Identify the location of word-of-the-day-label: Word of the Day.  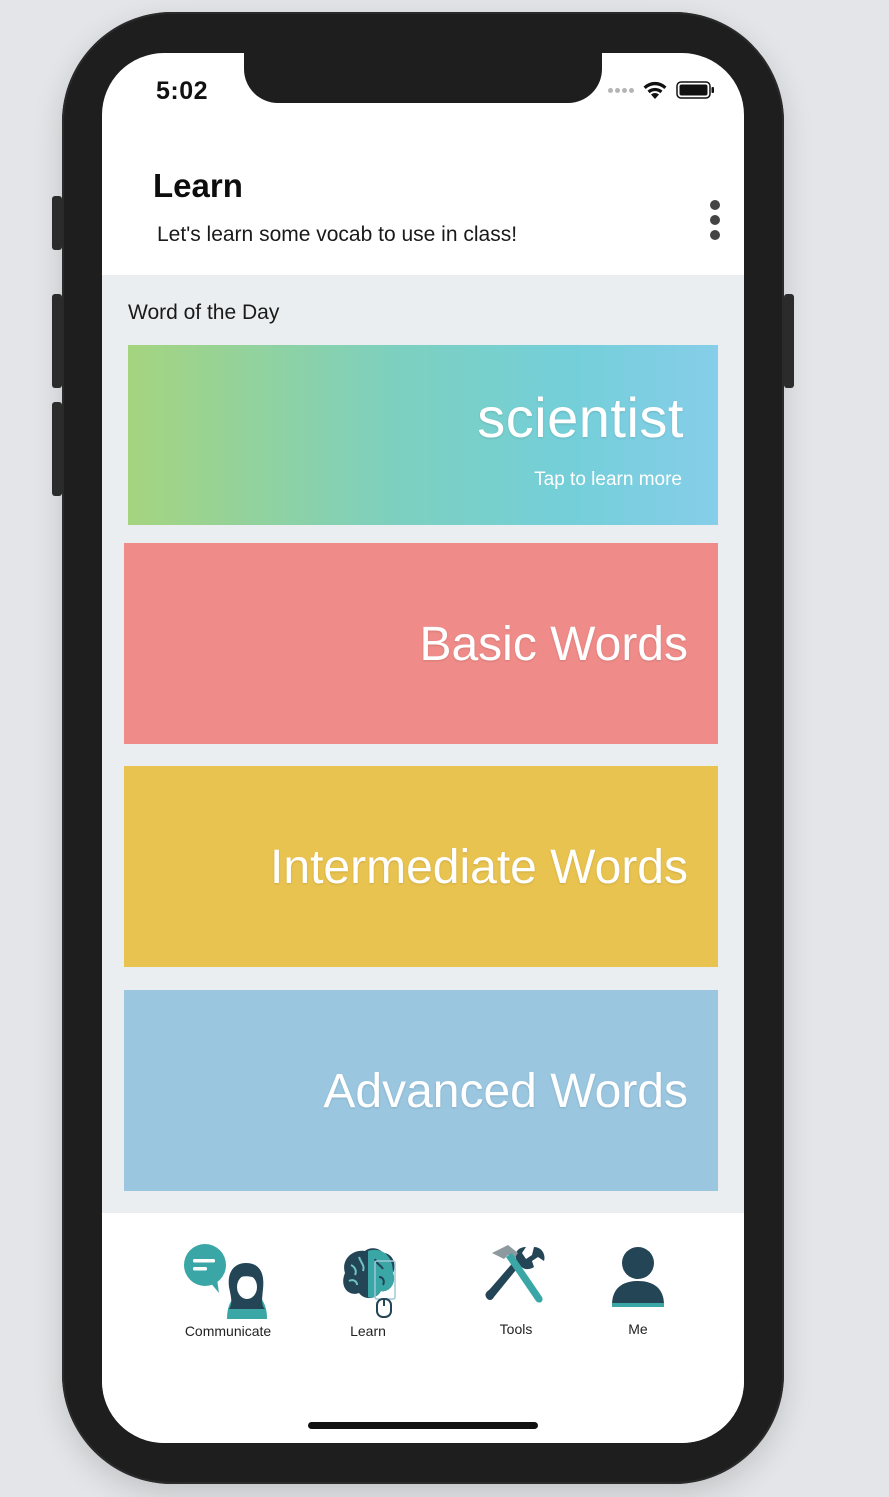
(204, 312).